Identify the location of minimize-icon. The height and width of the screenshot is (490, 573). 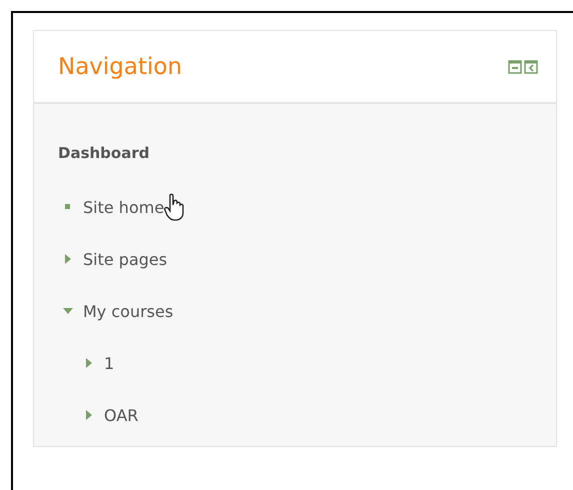
(515, 67).